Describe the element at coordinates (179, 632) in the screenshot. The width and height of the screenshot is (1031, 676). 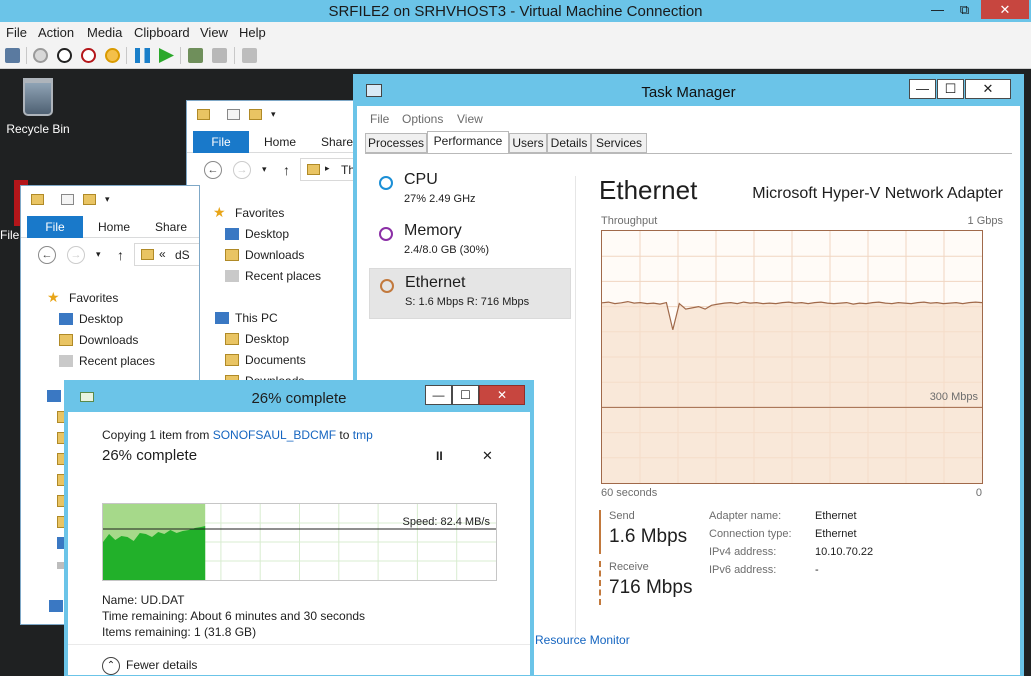
I see `items-remaining-line: Items remaining: 1 (31.8 GB)` at that location.